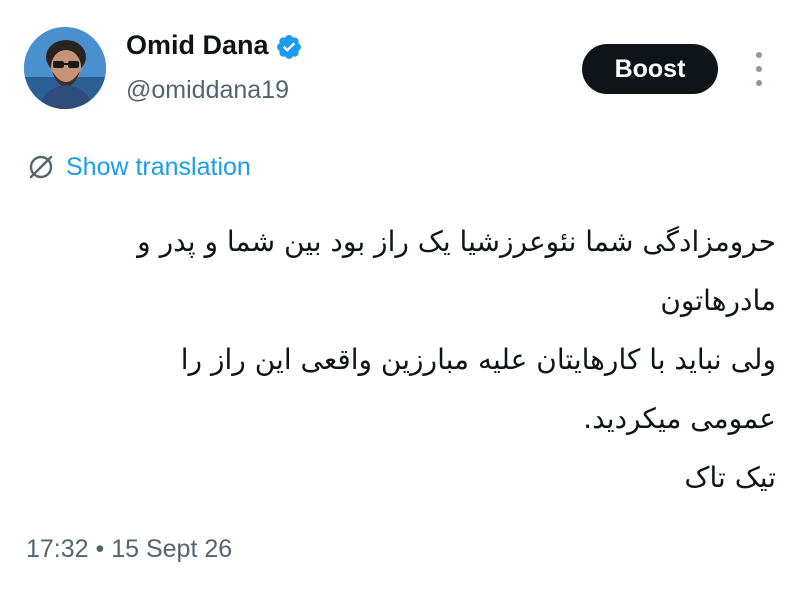 This screenshot has width=800, height=589. I want to click on show-translation-link: Show translation, so click(138, 167).